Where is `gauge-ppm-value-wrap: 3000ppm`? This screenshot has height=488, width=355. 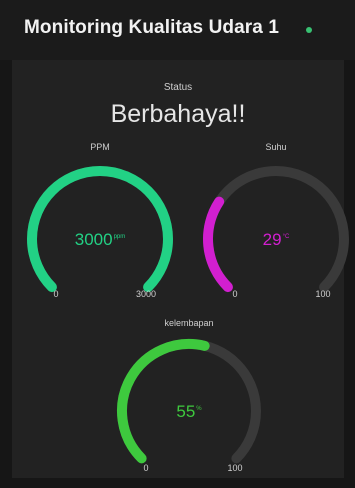
gauge-ppm-value-wrap: 3000ppm is located at coordinates (100, 240).